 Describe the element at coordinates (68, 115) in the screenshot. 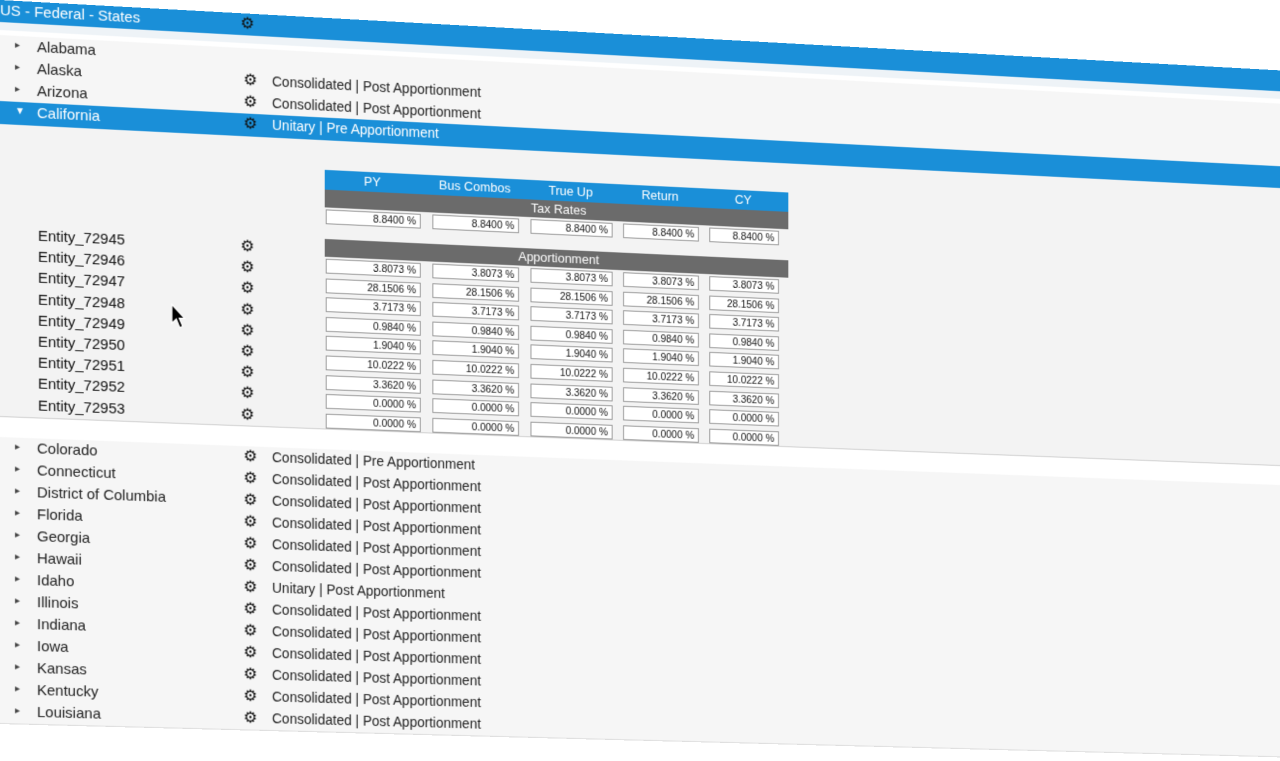

I see `state-name: California` at that location.